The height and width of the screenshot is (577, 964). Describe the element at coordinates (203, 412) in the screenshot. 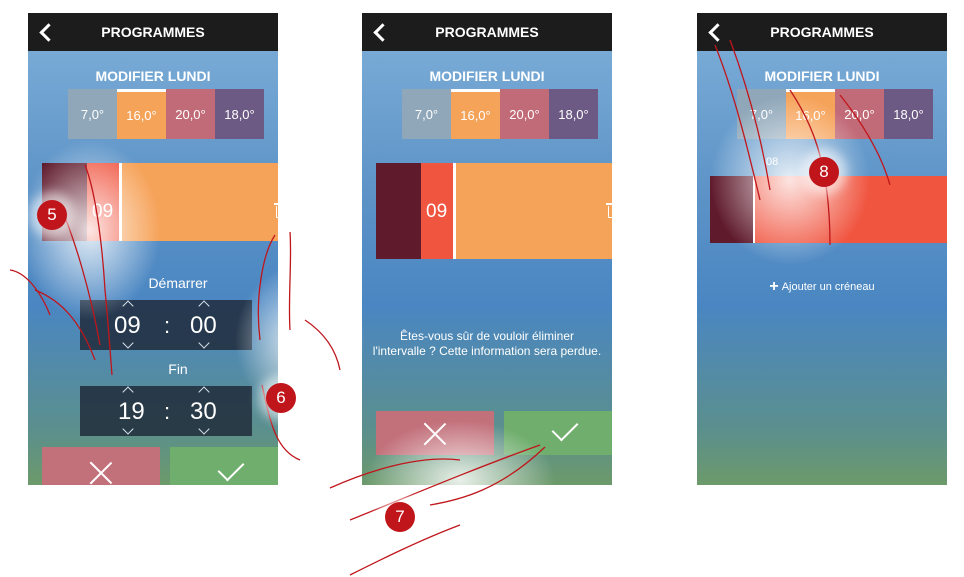

I see `end-minute: 30` at that location.